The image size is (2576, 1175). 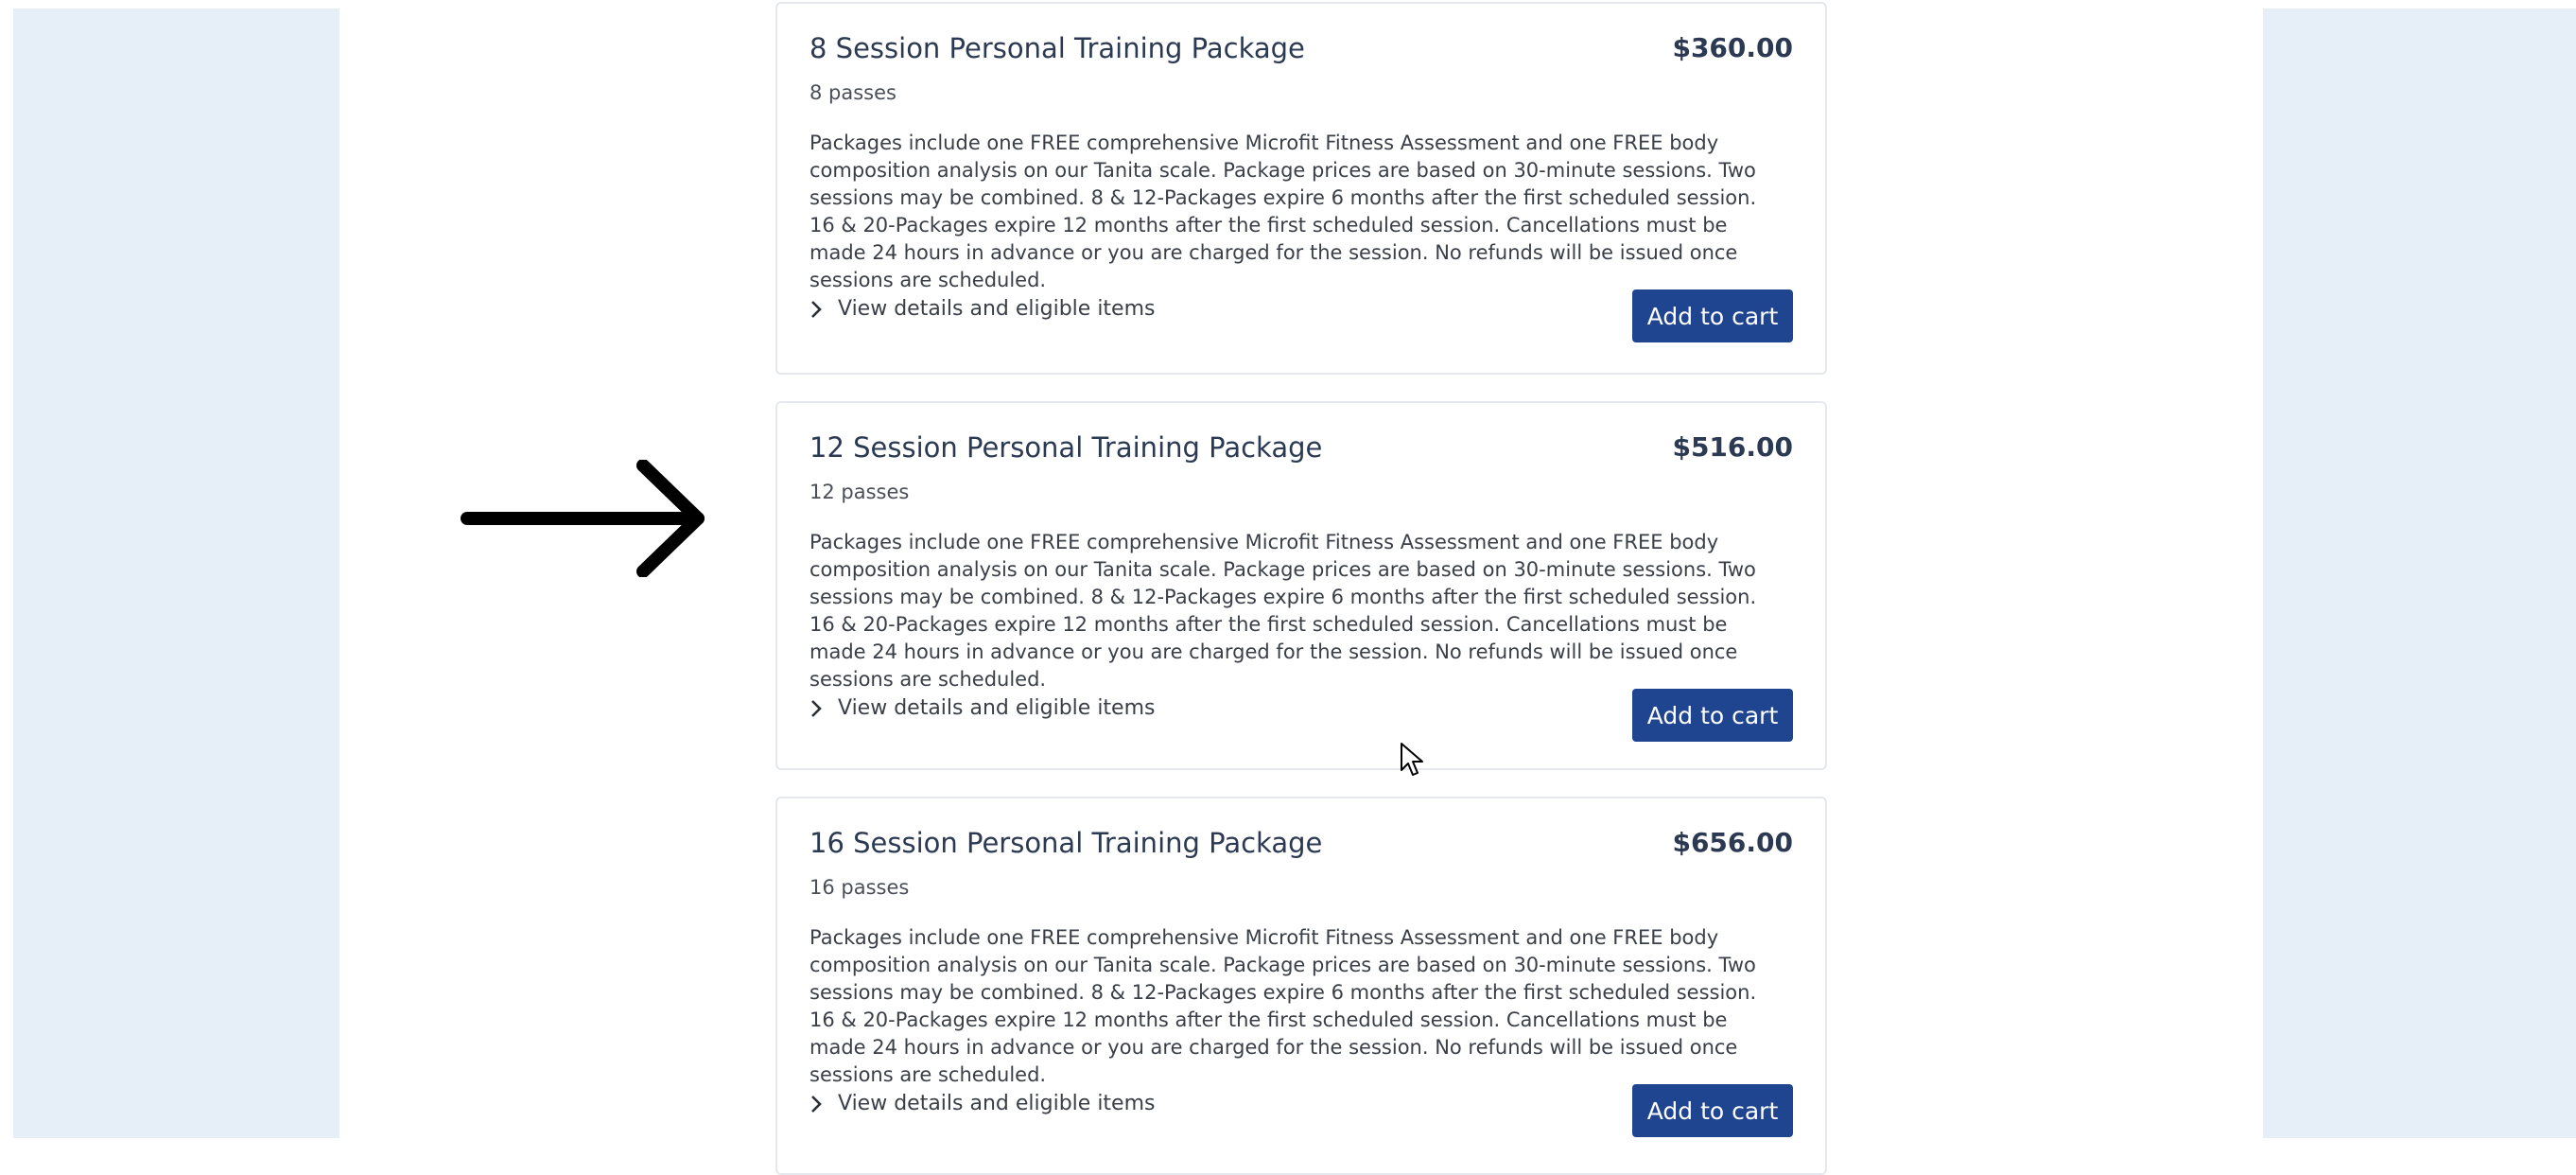 What do you see at coordinates (859, 492) in the screenshot?
I see `package-passes: 12 passes` at bounding box center [859, 492].